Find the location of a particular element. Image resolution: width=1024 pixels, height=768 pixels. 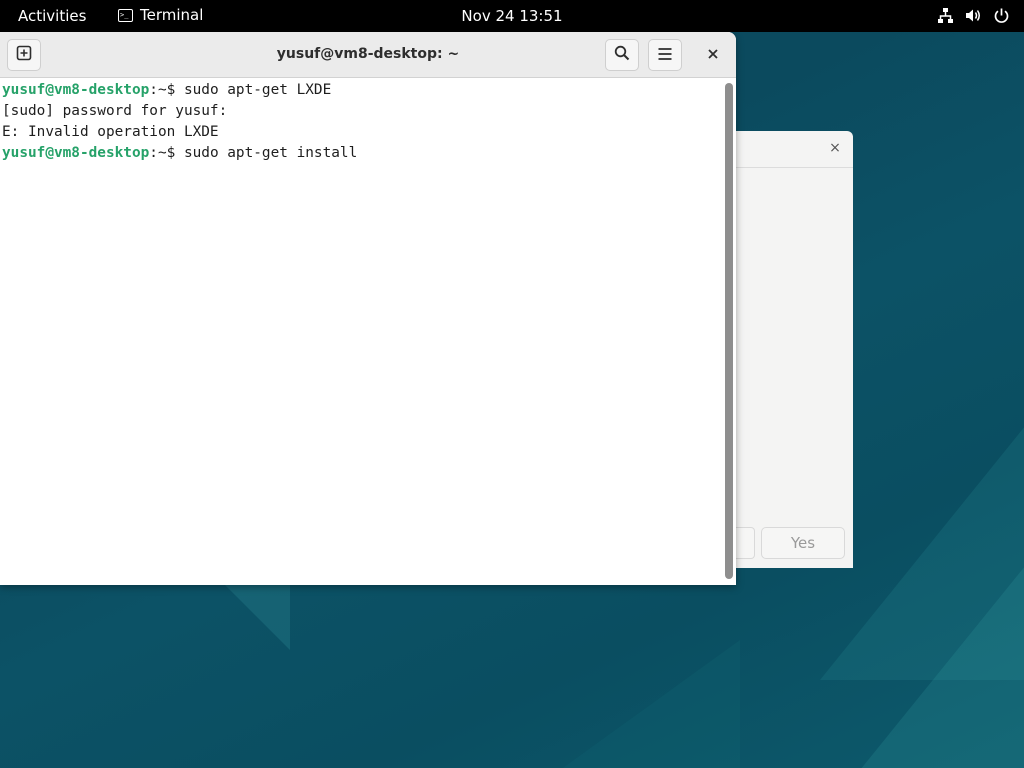

terminal-line: E: Invalid operation LXDE is located at coordinates (362, 132).